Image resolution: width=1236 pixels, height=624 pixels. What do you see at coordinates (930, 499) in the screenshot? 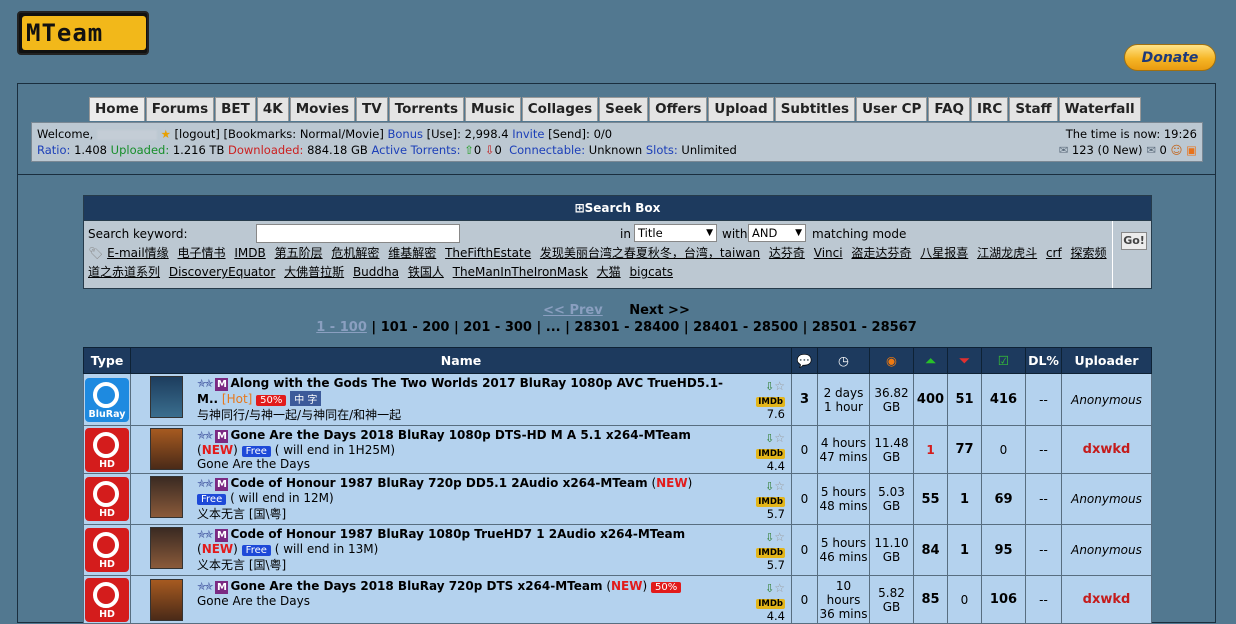
I see `seeders: 55` at bounding box center [930, 499].